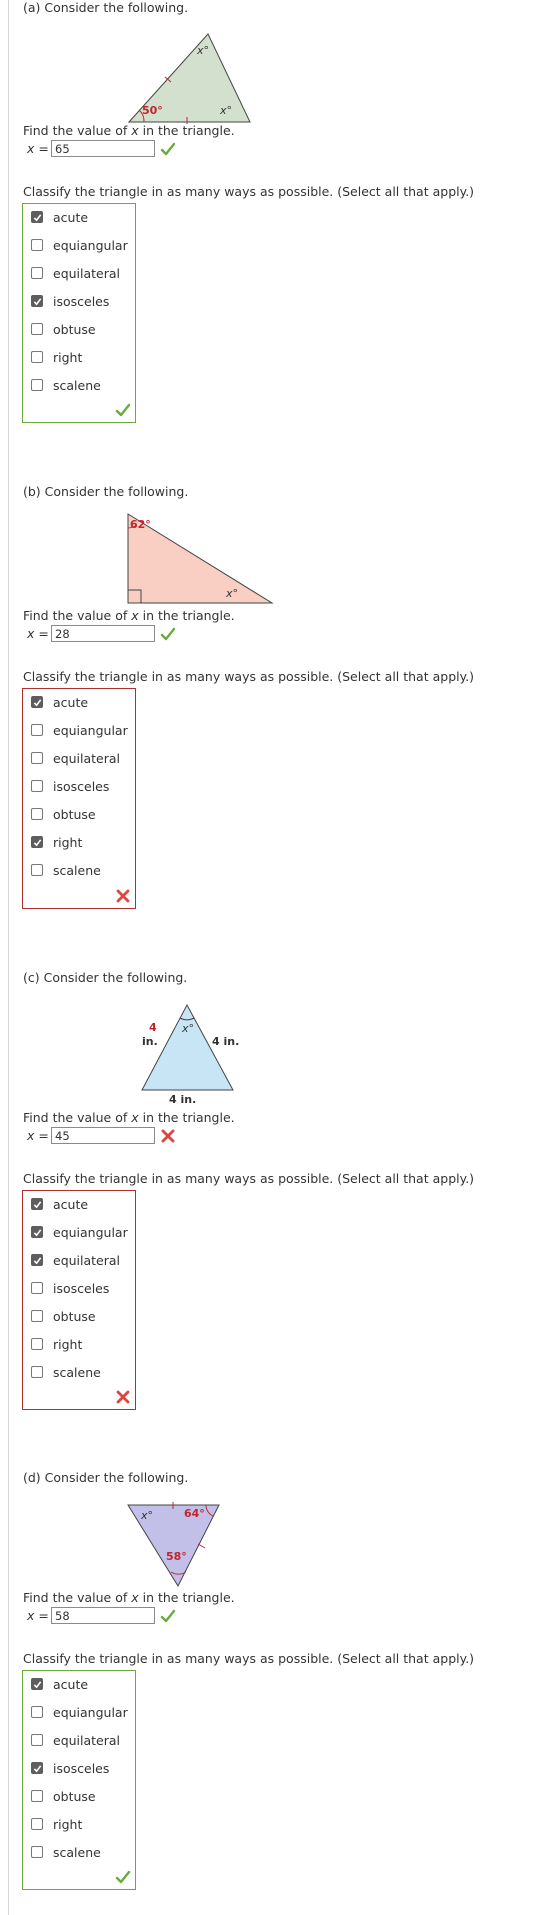  Describe the element at coordinates (225, 110) in the screenshot. I see `triangle-a-x-right: x°` at that location.